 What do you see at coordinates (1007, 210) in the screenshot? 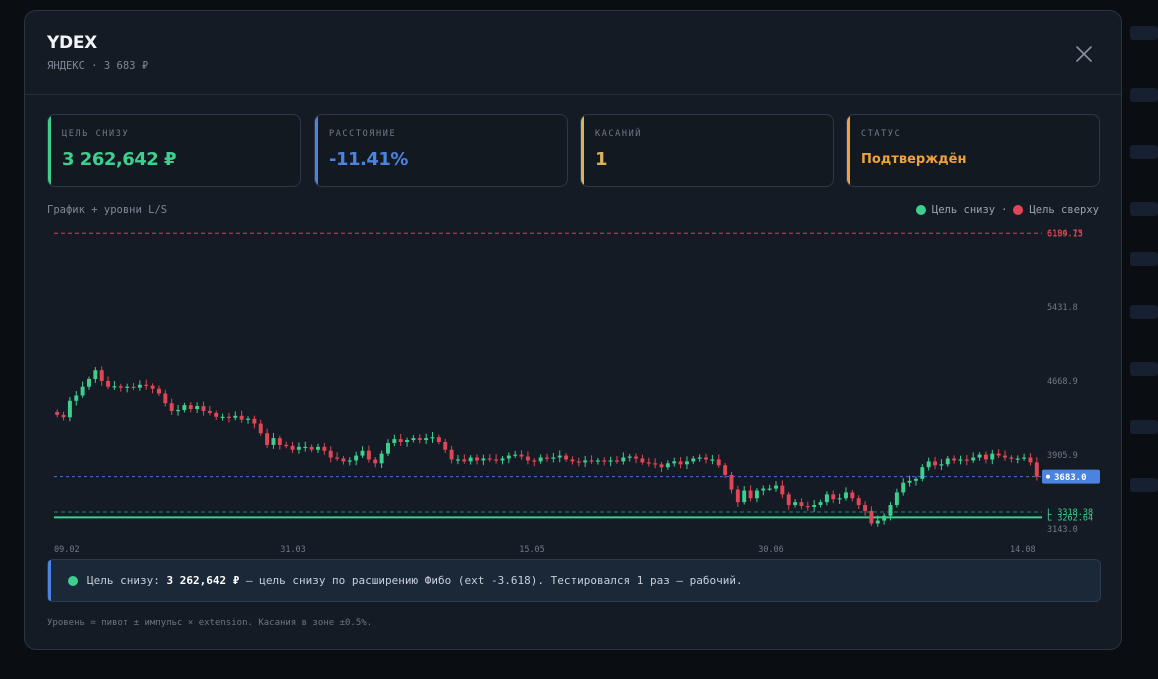
I see `chart-legend: Цель снизу · Цель сверху` at bounding box center [1007, 210].